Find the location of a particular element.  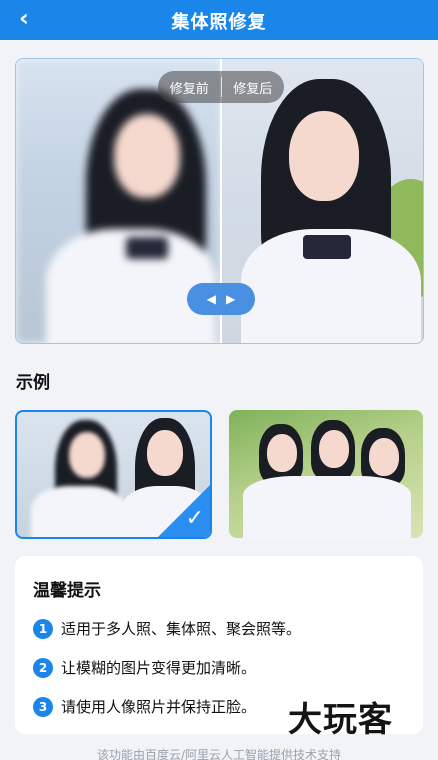

tip-text: 适用于多人照、集体照、聚会照等。 is located at coordinates (181, 629).